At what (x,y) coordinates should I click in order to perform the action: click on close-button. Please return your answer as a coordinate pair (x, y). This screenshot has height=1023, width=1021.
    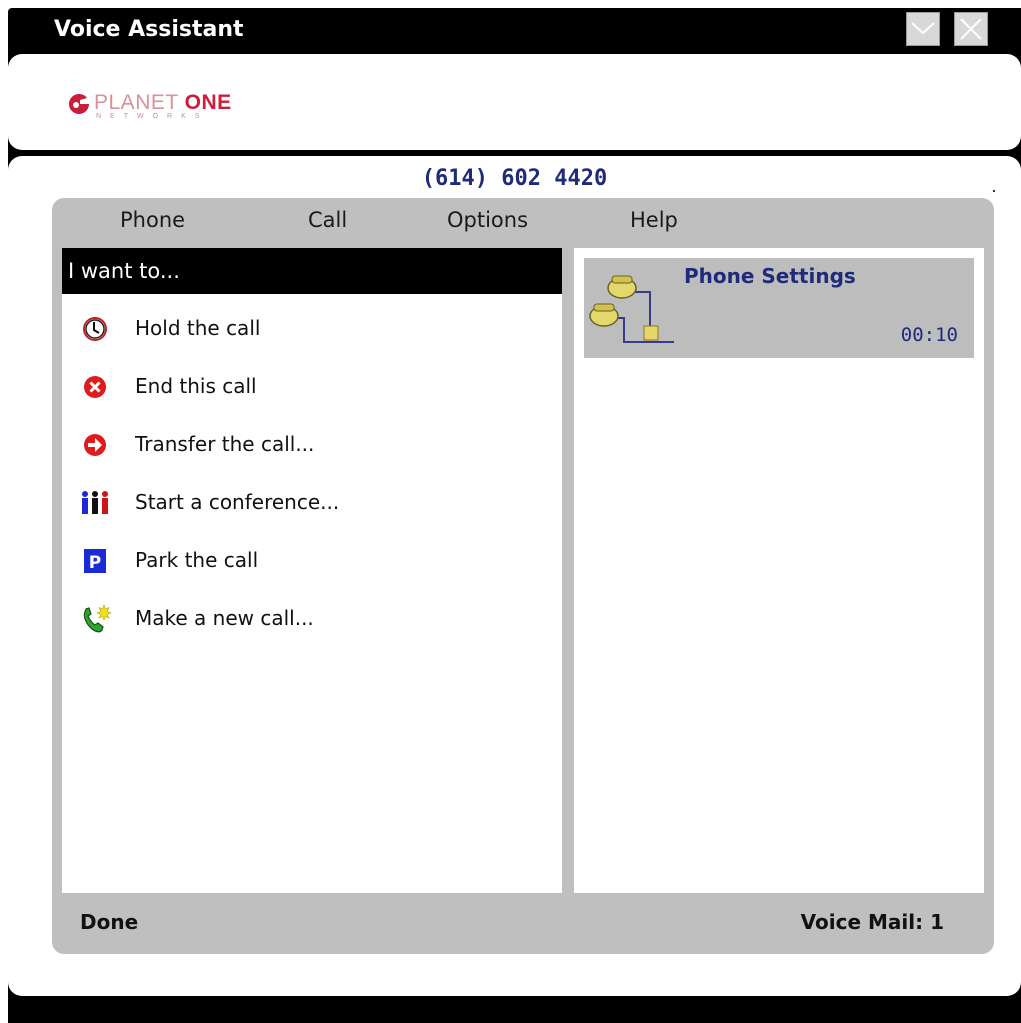
    Looking at the image, I should click on (971, 29).